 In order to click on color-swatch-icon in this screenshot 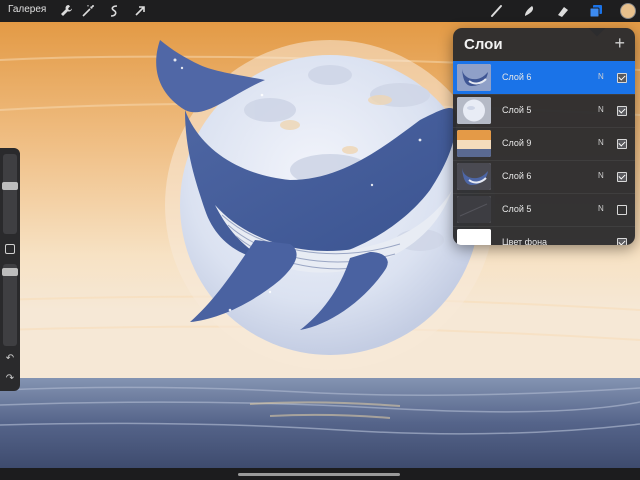, I will do `click(628, 11)`.